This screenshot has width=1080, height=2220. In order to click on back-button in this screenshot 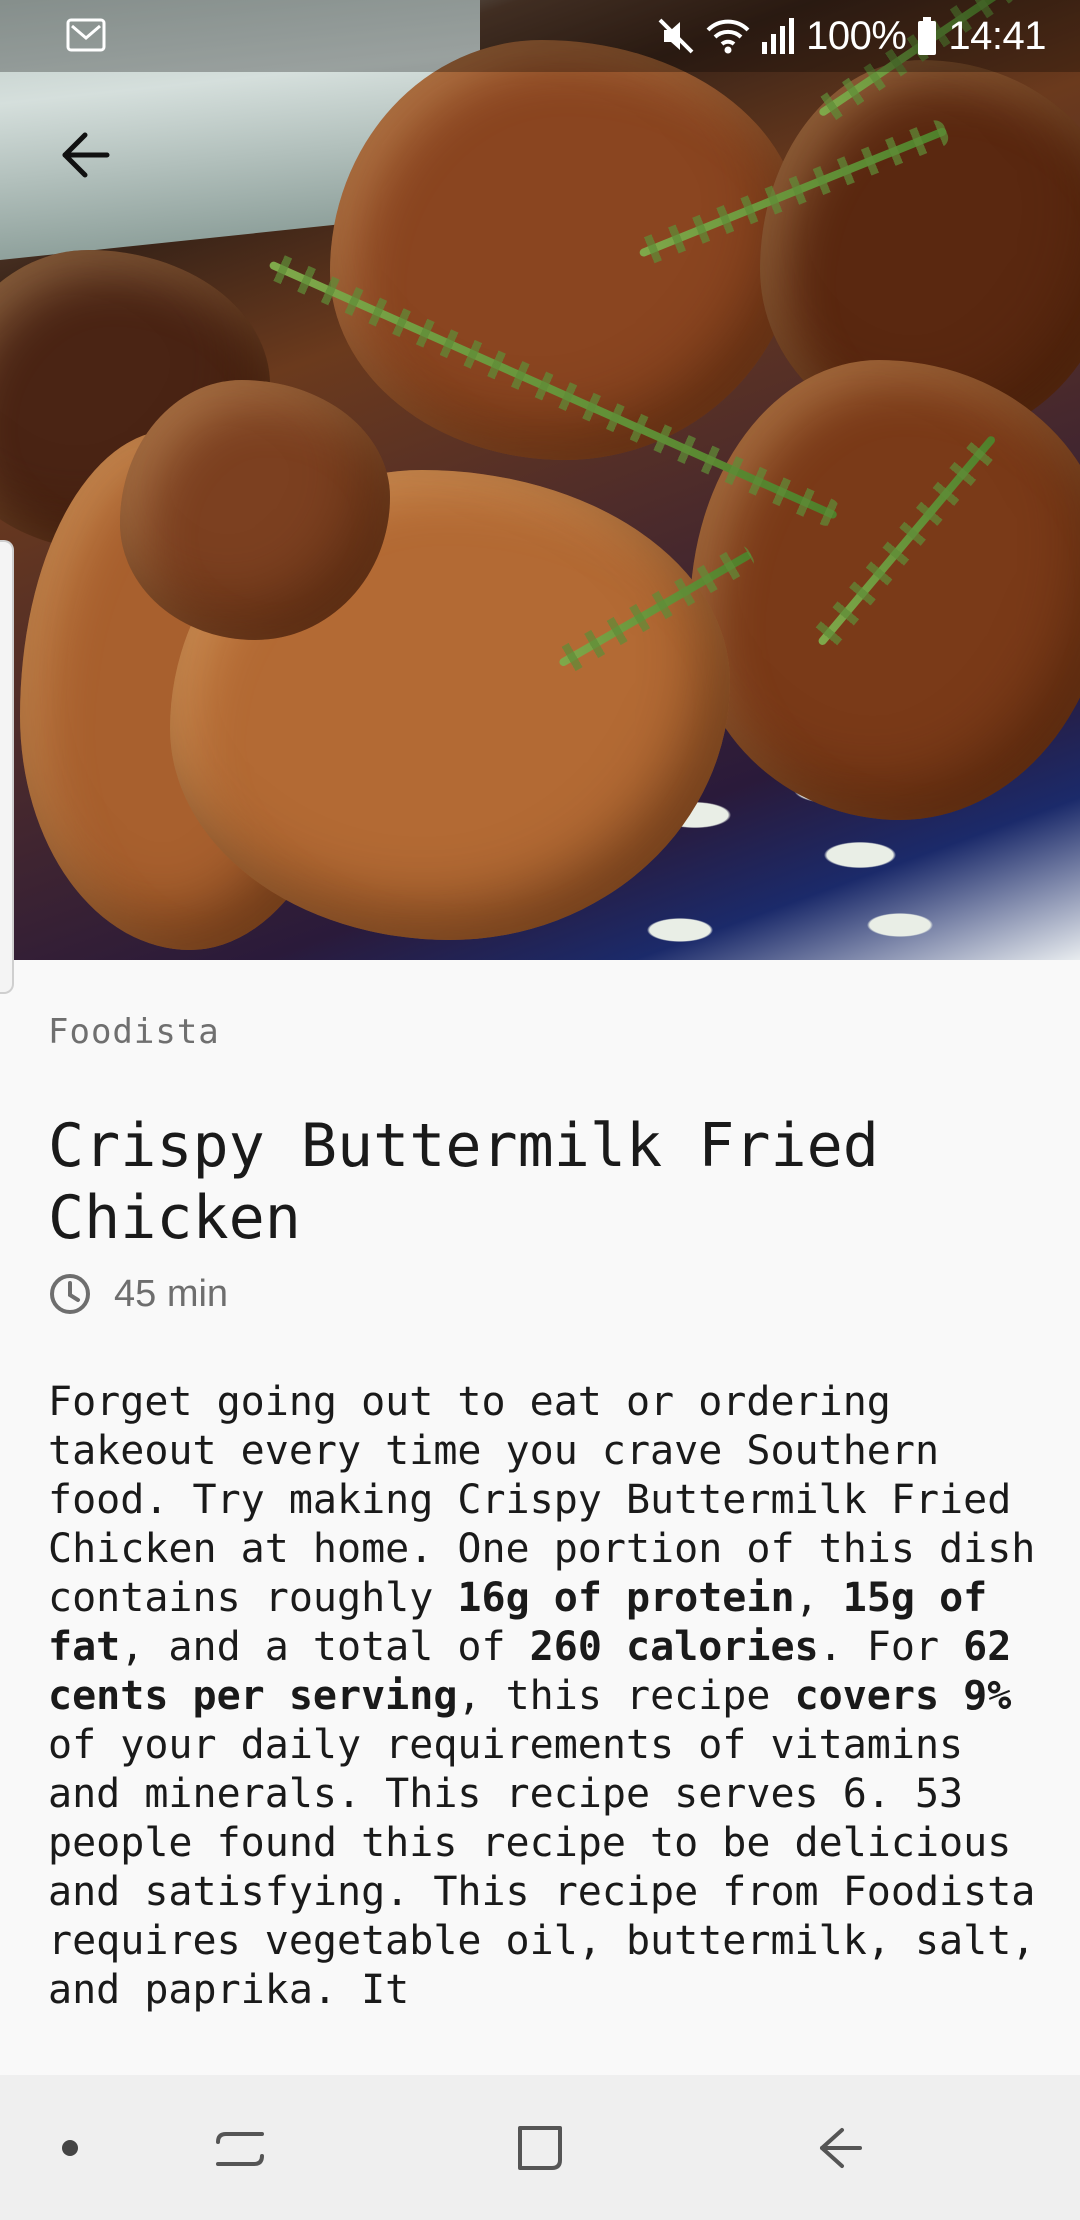, I will do `click(85, 155)`.